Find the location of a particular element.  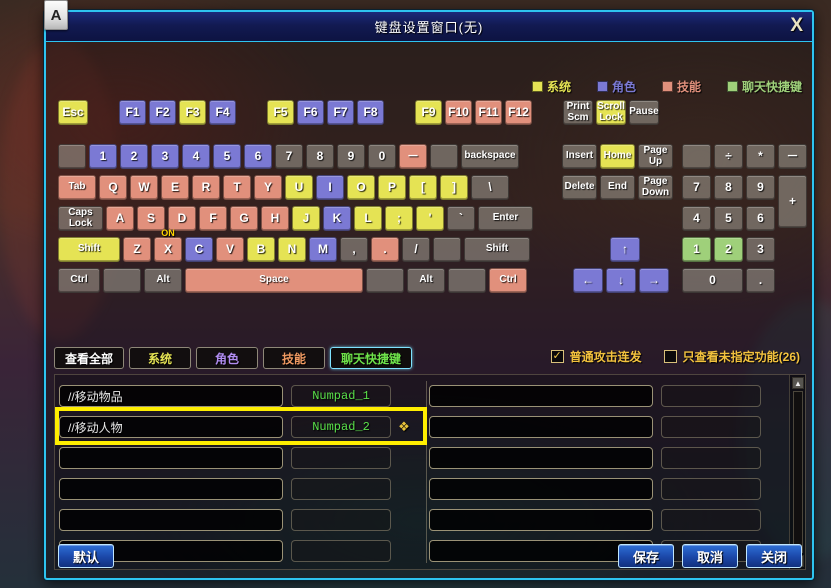

binding-name-field: //移动人物 is located at coordinates (171, 427).